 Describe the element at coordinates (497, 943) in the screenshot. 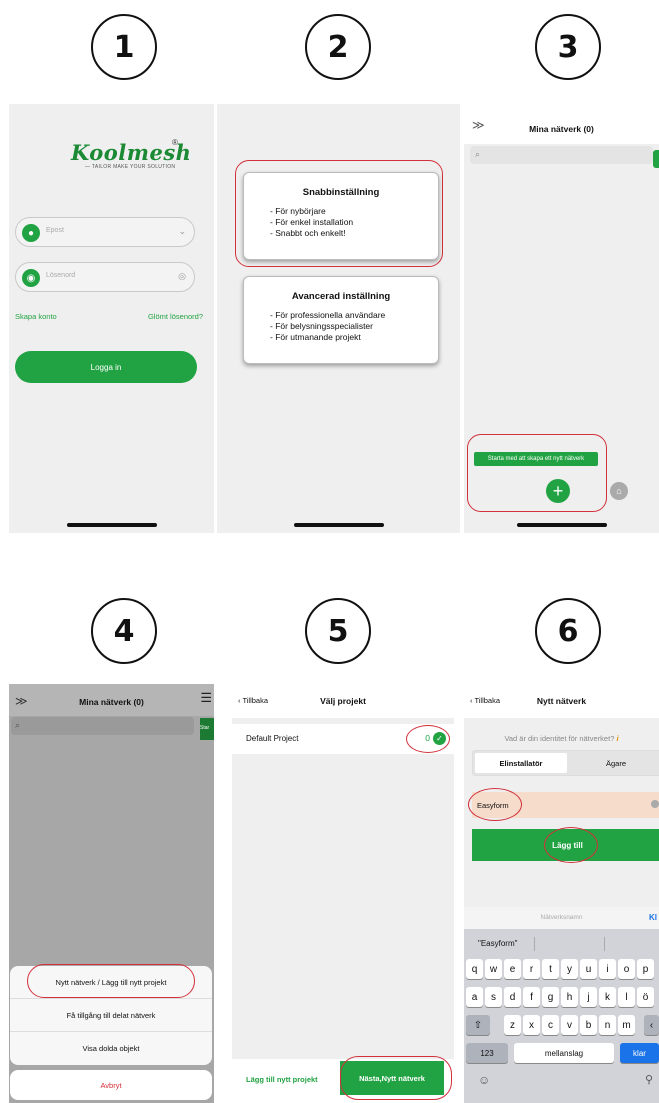

I see `suggestion-item: "Easyform"` at that location.